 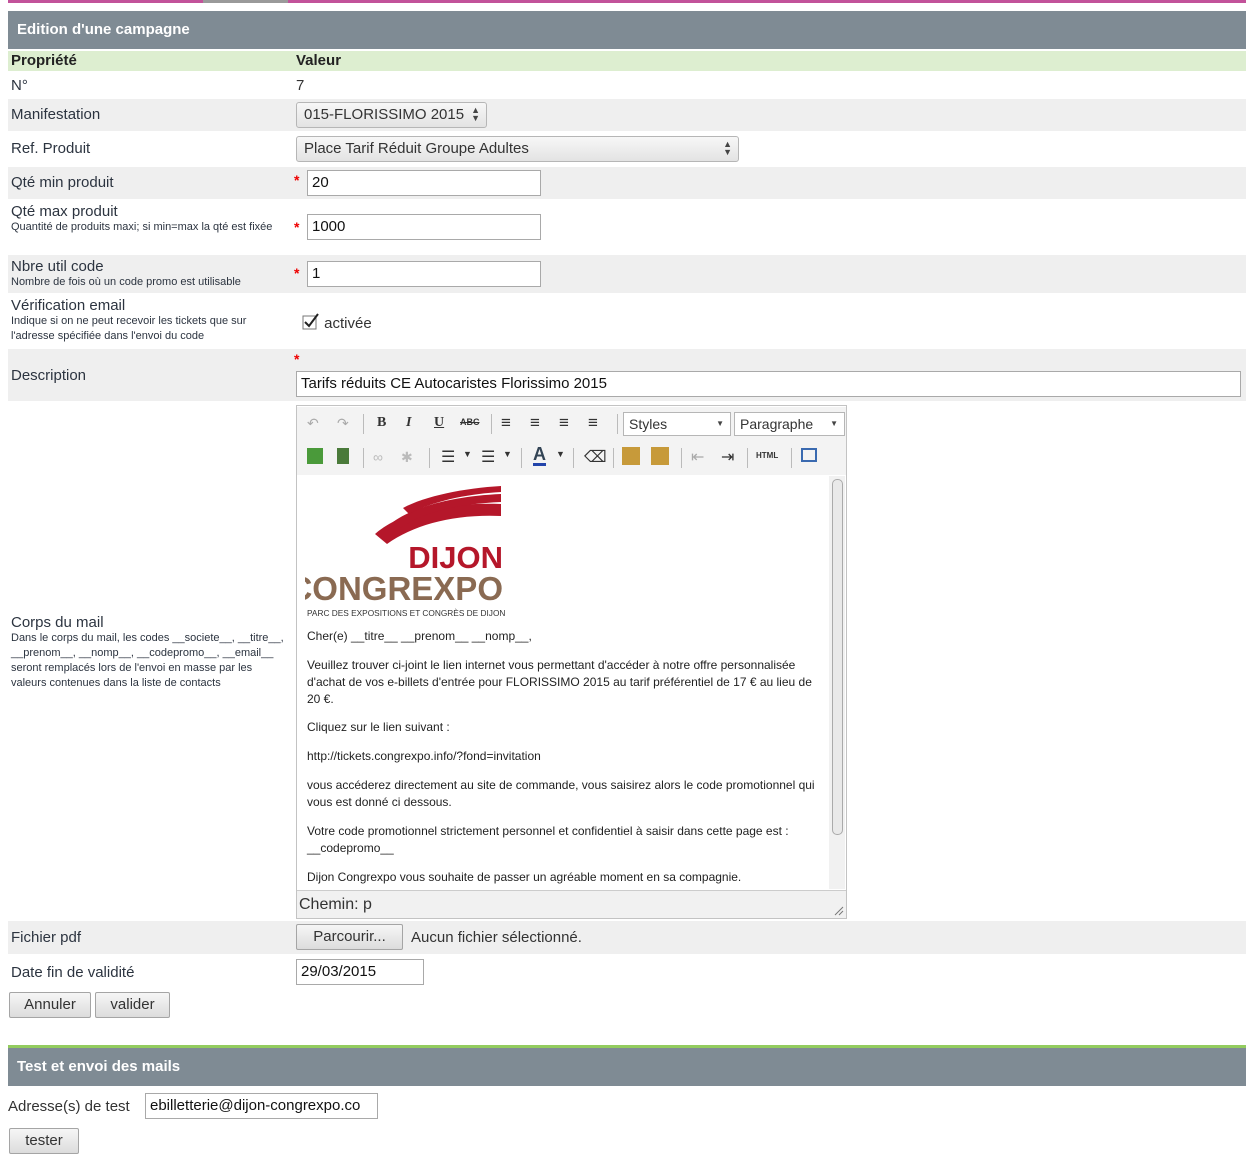 I want to click on styles-select-value: Styles, so click(x=648, y=424).